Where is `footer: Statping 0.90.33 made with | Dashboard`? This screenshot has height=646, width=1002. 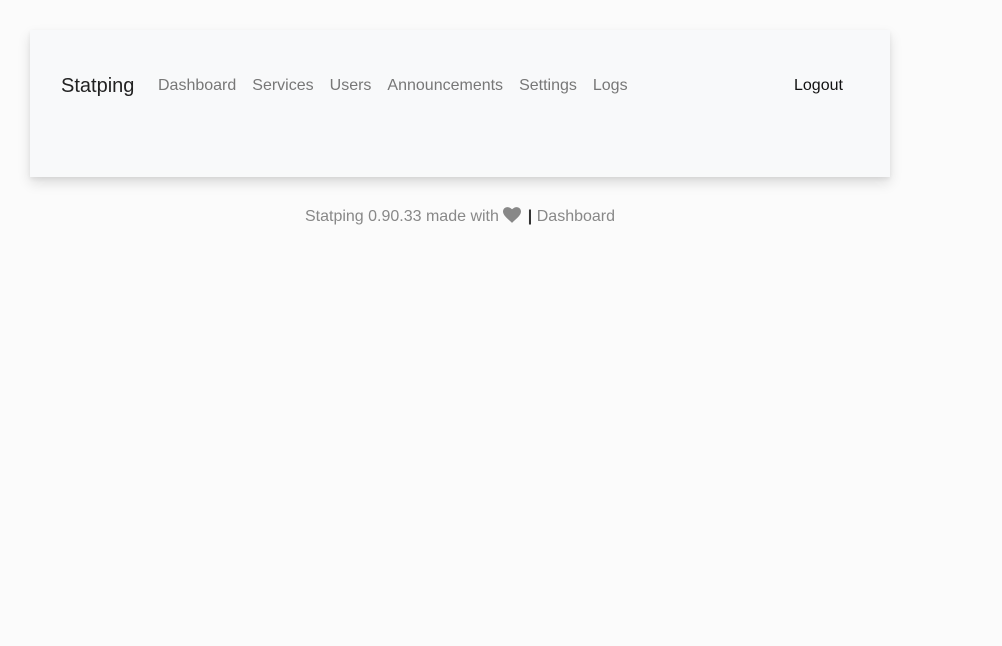
footer: Statping 0.90.33 made with | Dashboard is located at coordinates (460, 217).